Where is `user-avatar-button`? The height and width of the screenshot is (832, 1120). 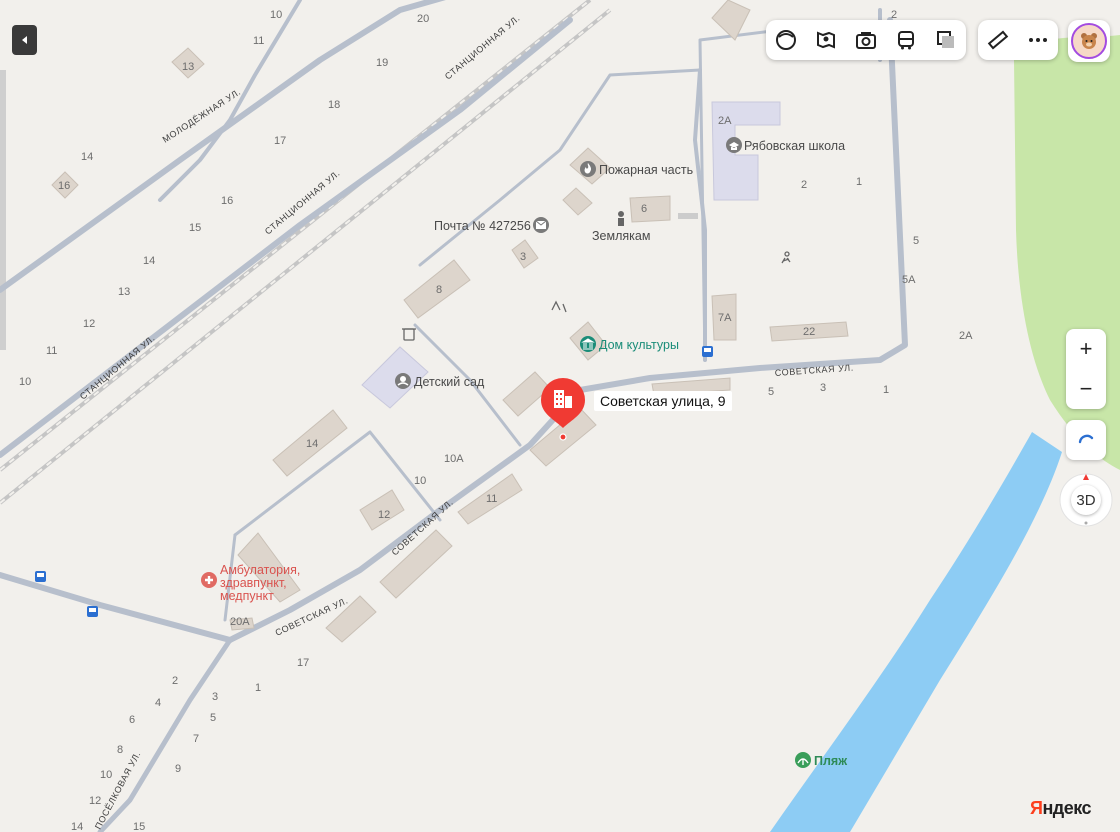 user-avatar-button is located at coordinates (1089, 41).